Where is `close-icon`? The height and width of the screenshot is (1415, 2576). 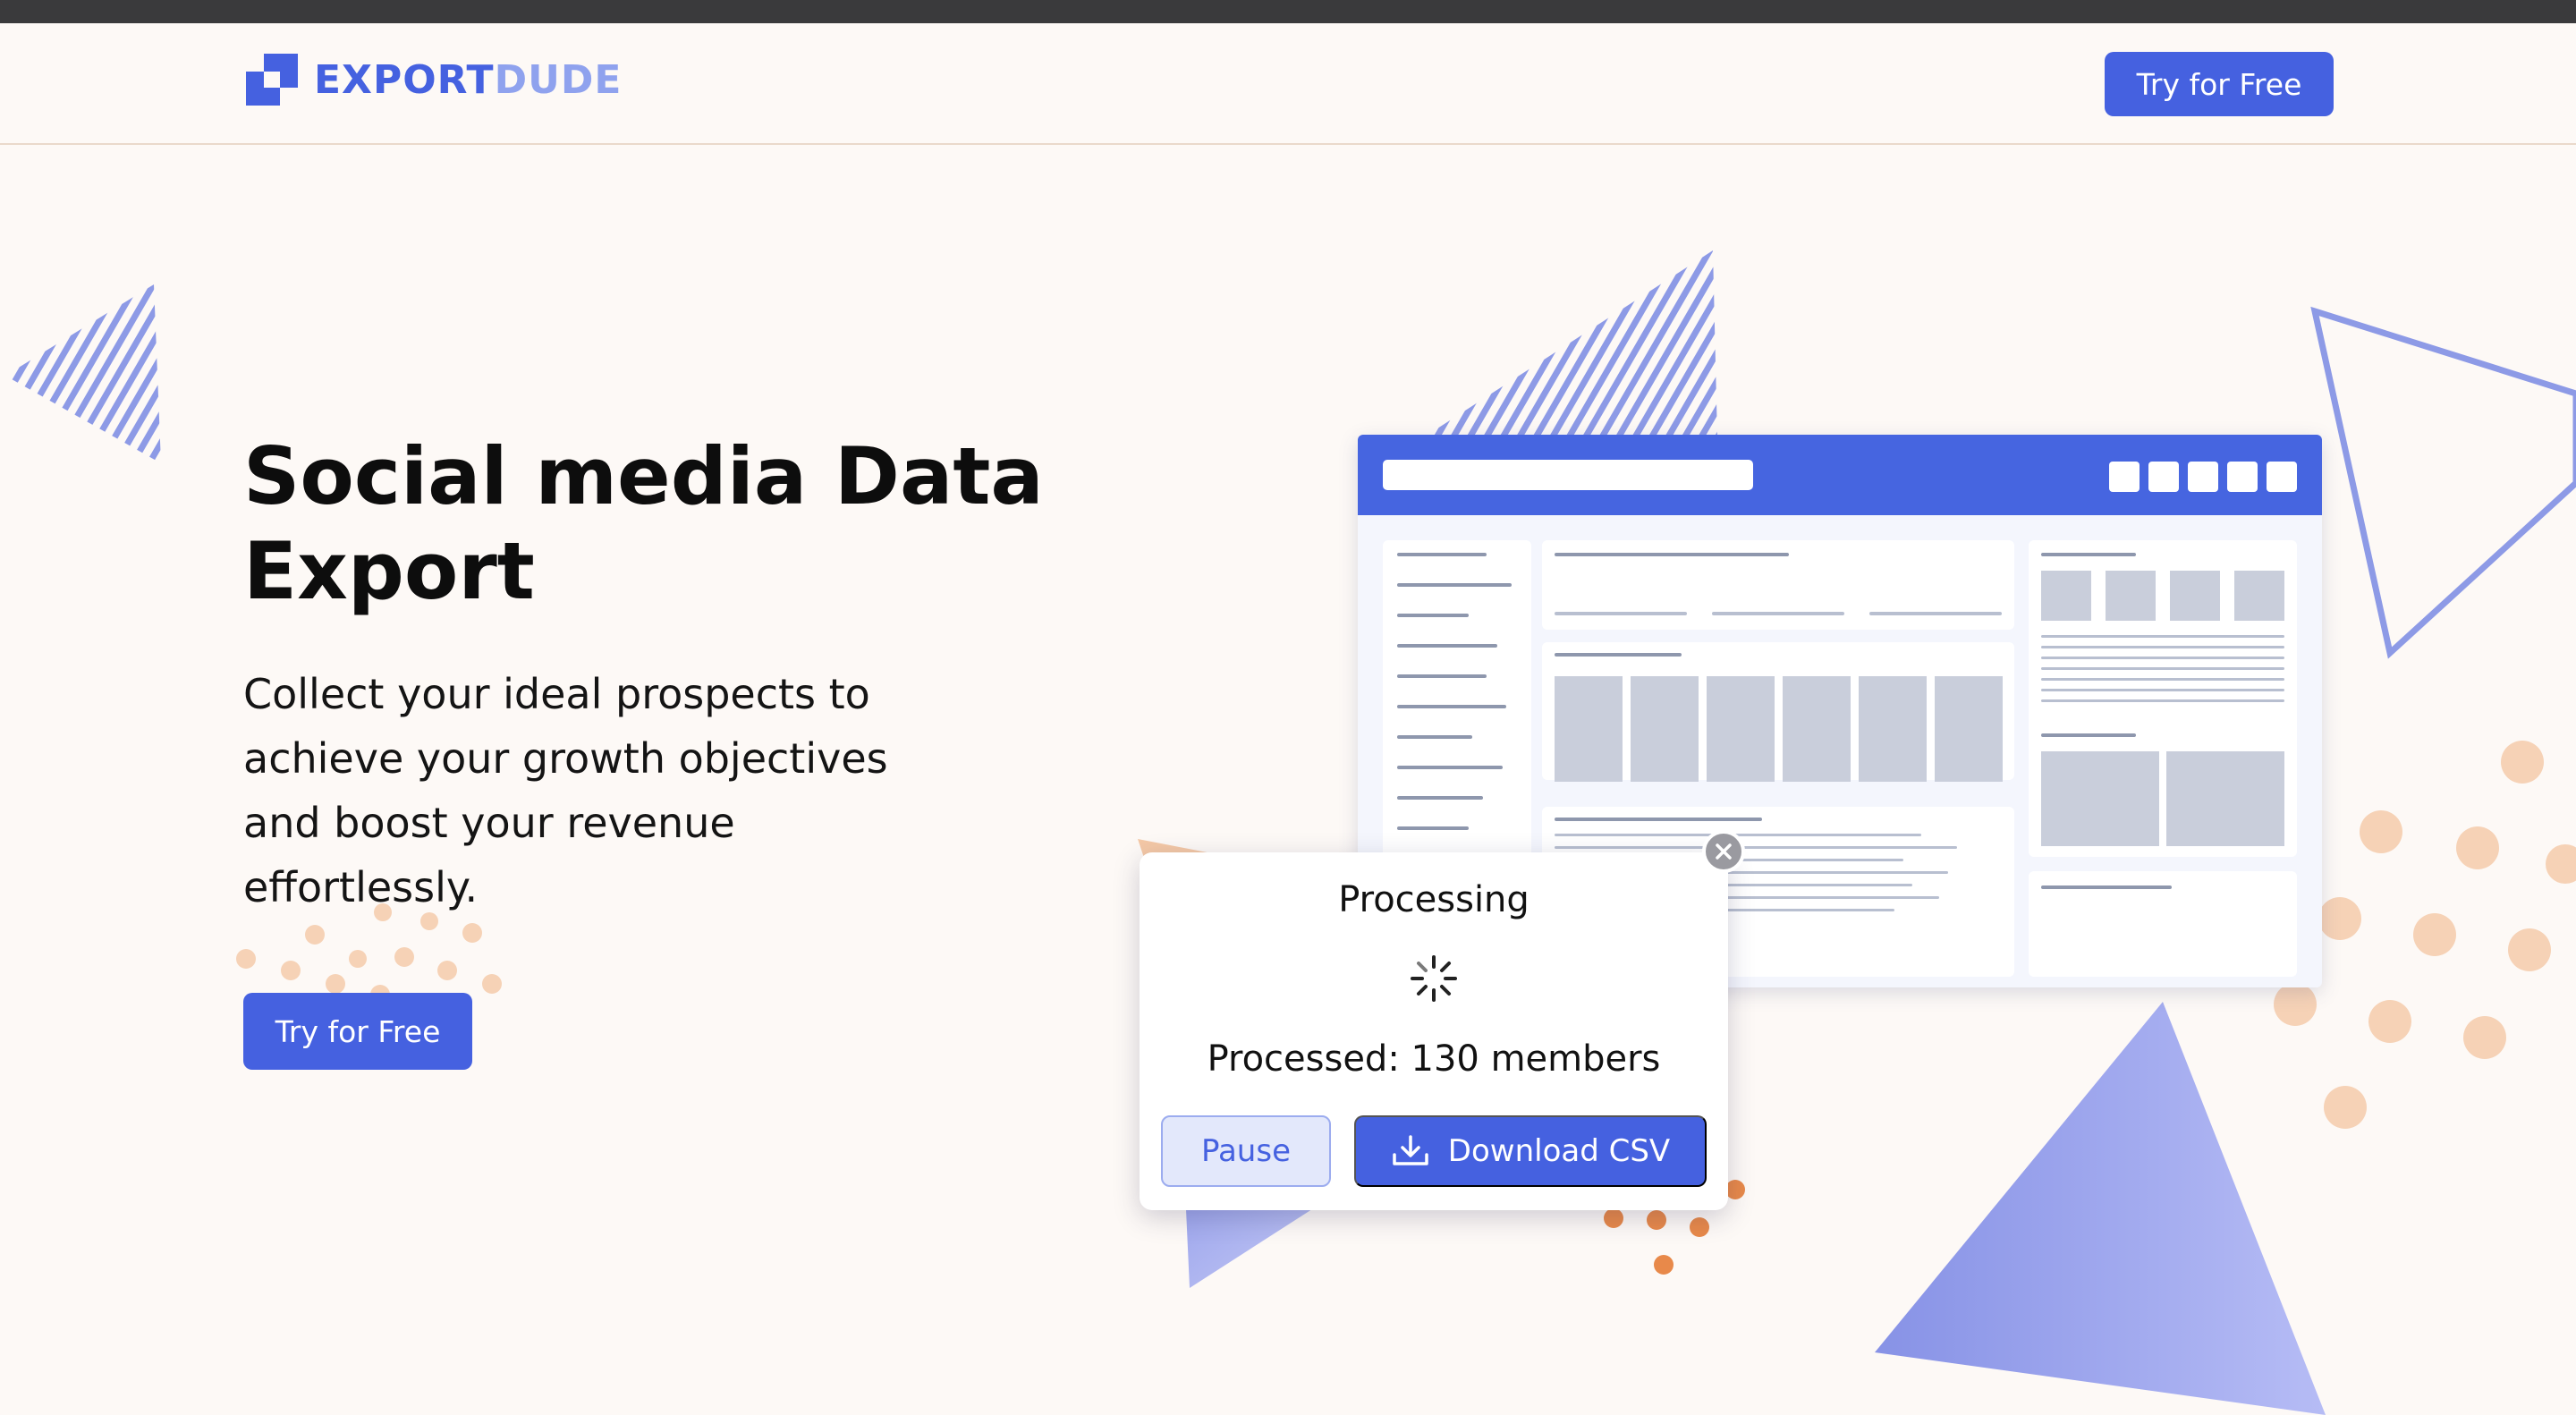
close-icon is located at coordinates (1724, 851).